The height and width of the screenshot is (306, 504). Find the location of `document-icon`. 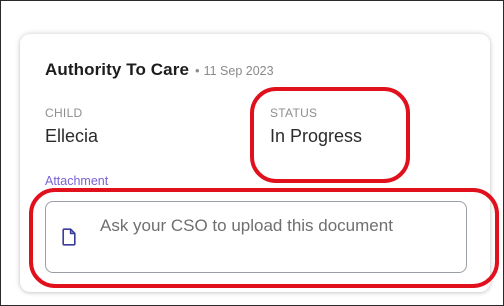

document-icon is located at coordinates (69, 237).